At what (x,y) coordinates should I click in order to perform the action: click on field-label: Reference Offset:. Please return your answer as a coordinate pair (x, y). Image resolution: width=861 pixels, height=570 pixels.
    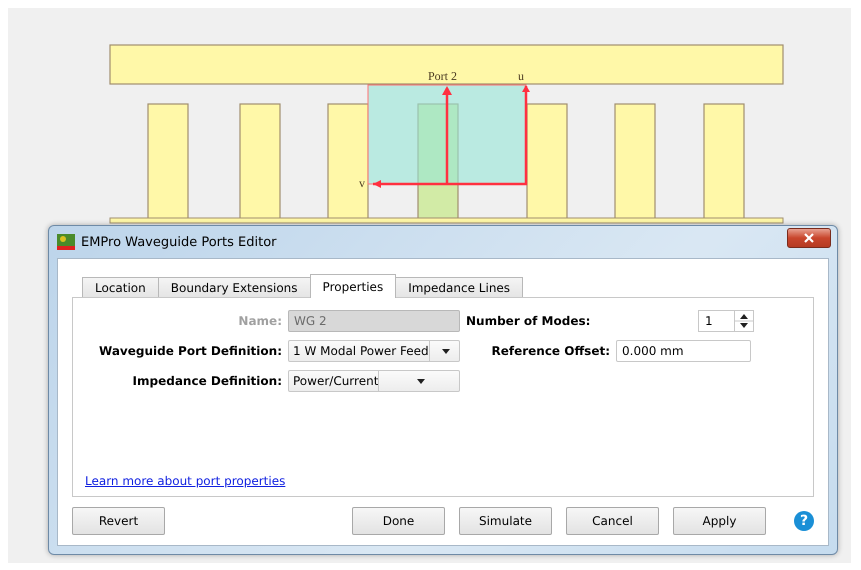
    Looking at the image, I should click on (550, 351).